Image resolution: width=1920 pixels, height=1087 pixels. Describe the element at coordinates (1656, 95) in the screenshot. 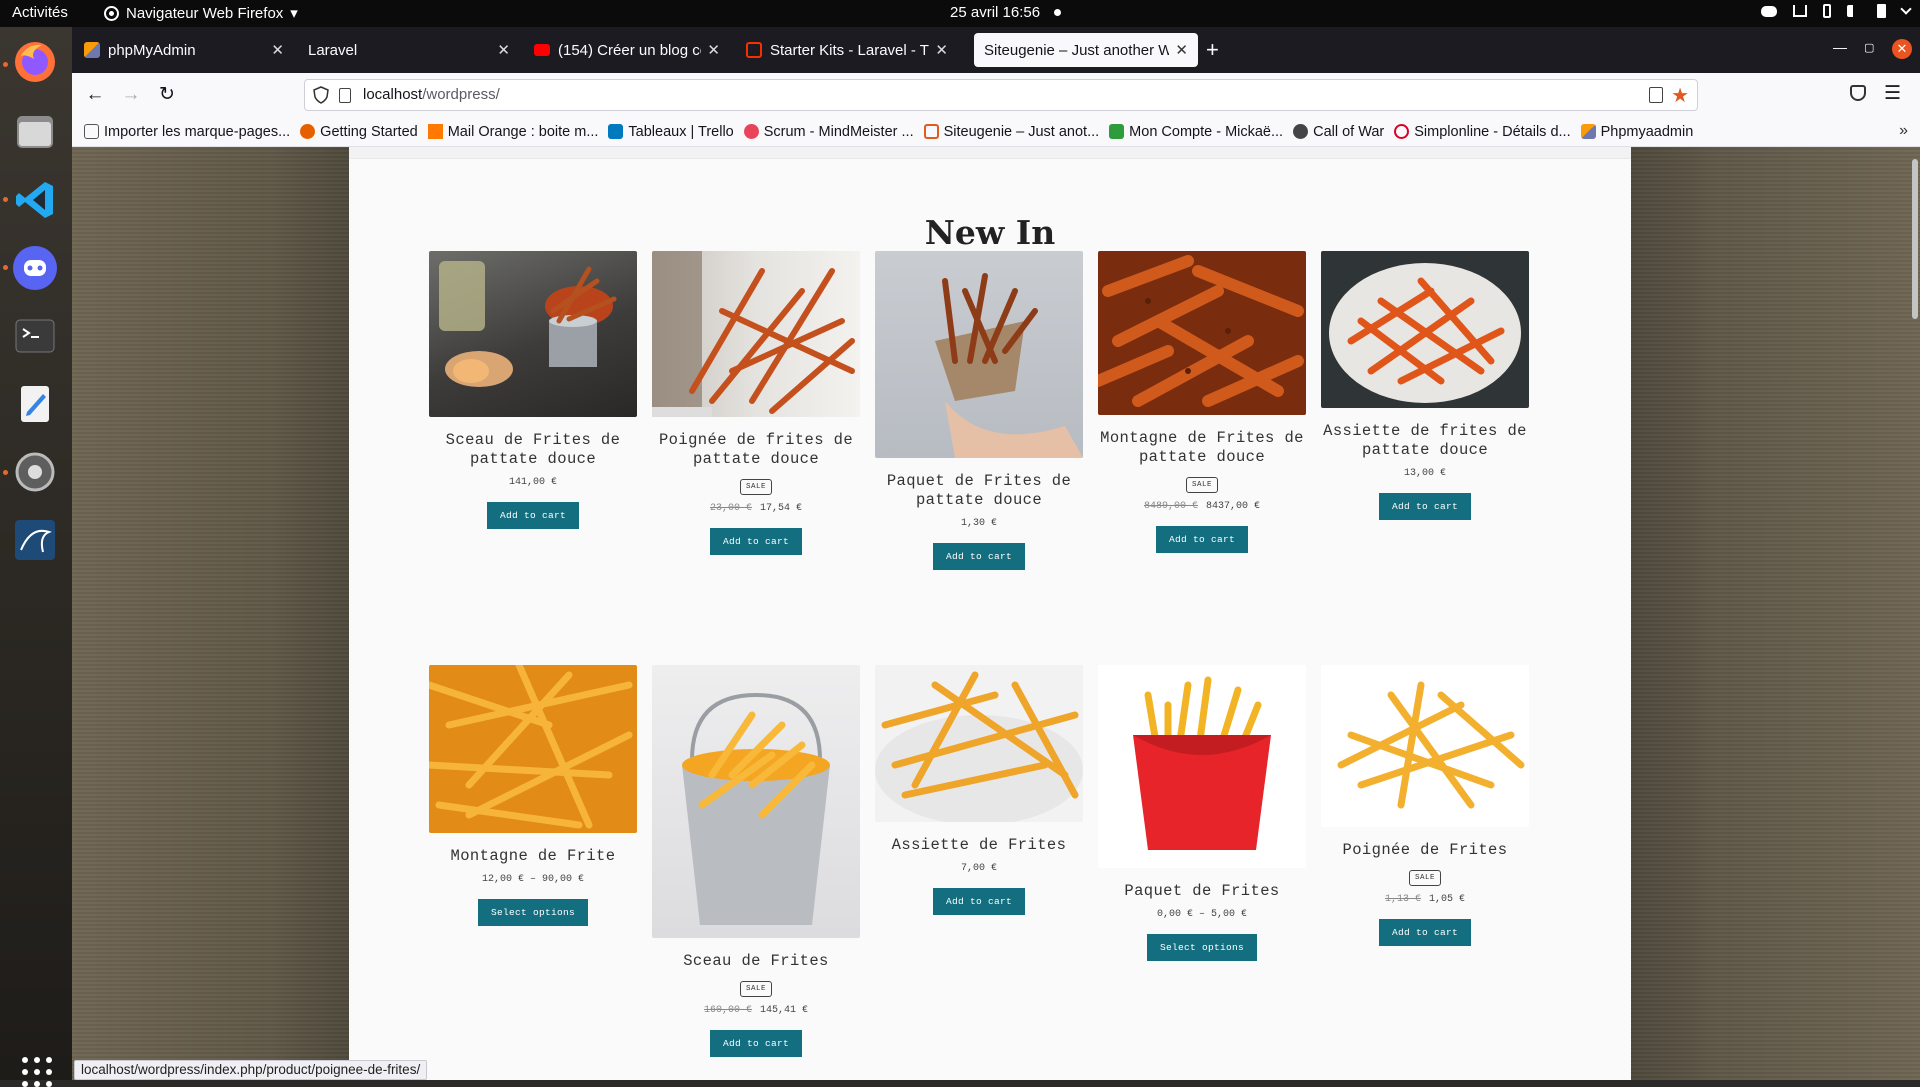

I see `reader-view-icon` at that location.